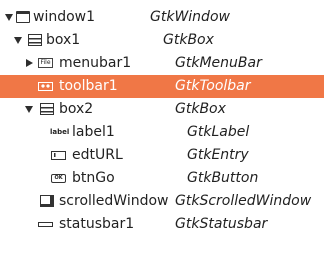 Image resolution: width=324 pixels, height=258 pixels. Describe the element at coordinates (45, 86) in the screenshot. I see `toolbar-icon` at that location.